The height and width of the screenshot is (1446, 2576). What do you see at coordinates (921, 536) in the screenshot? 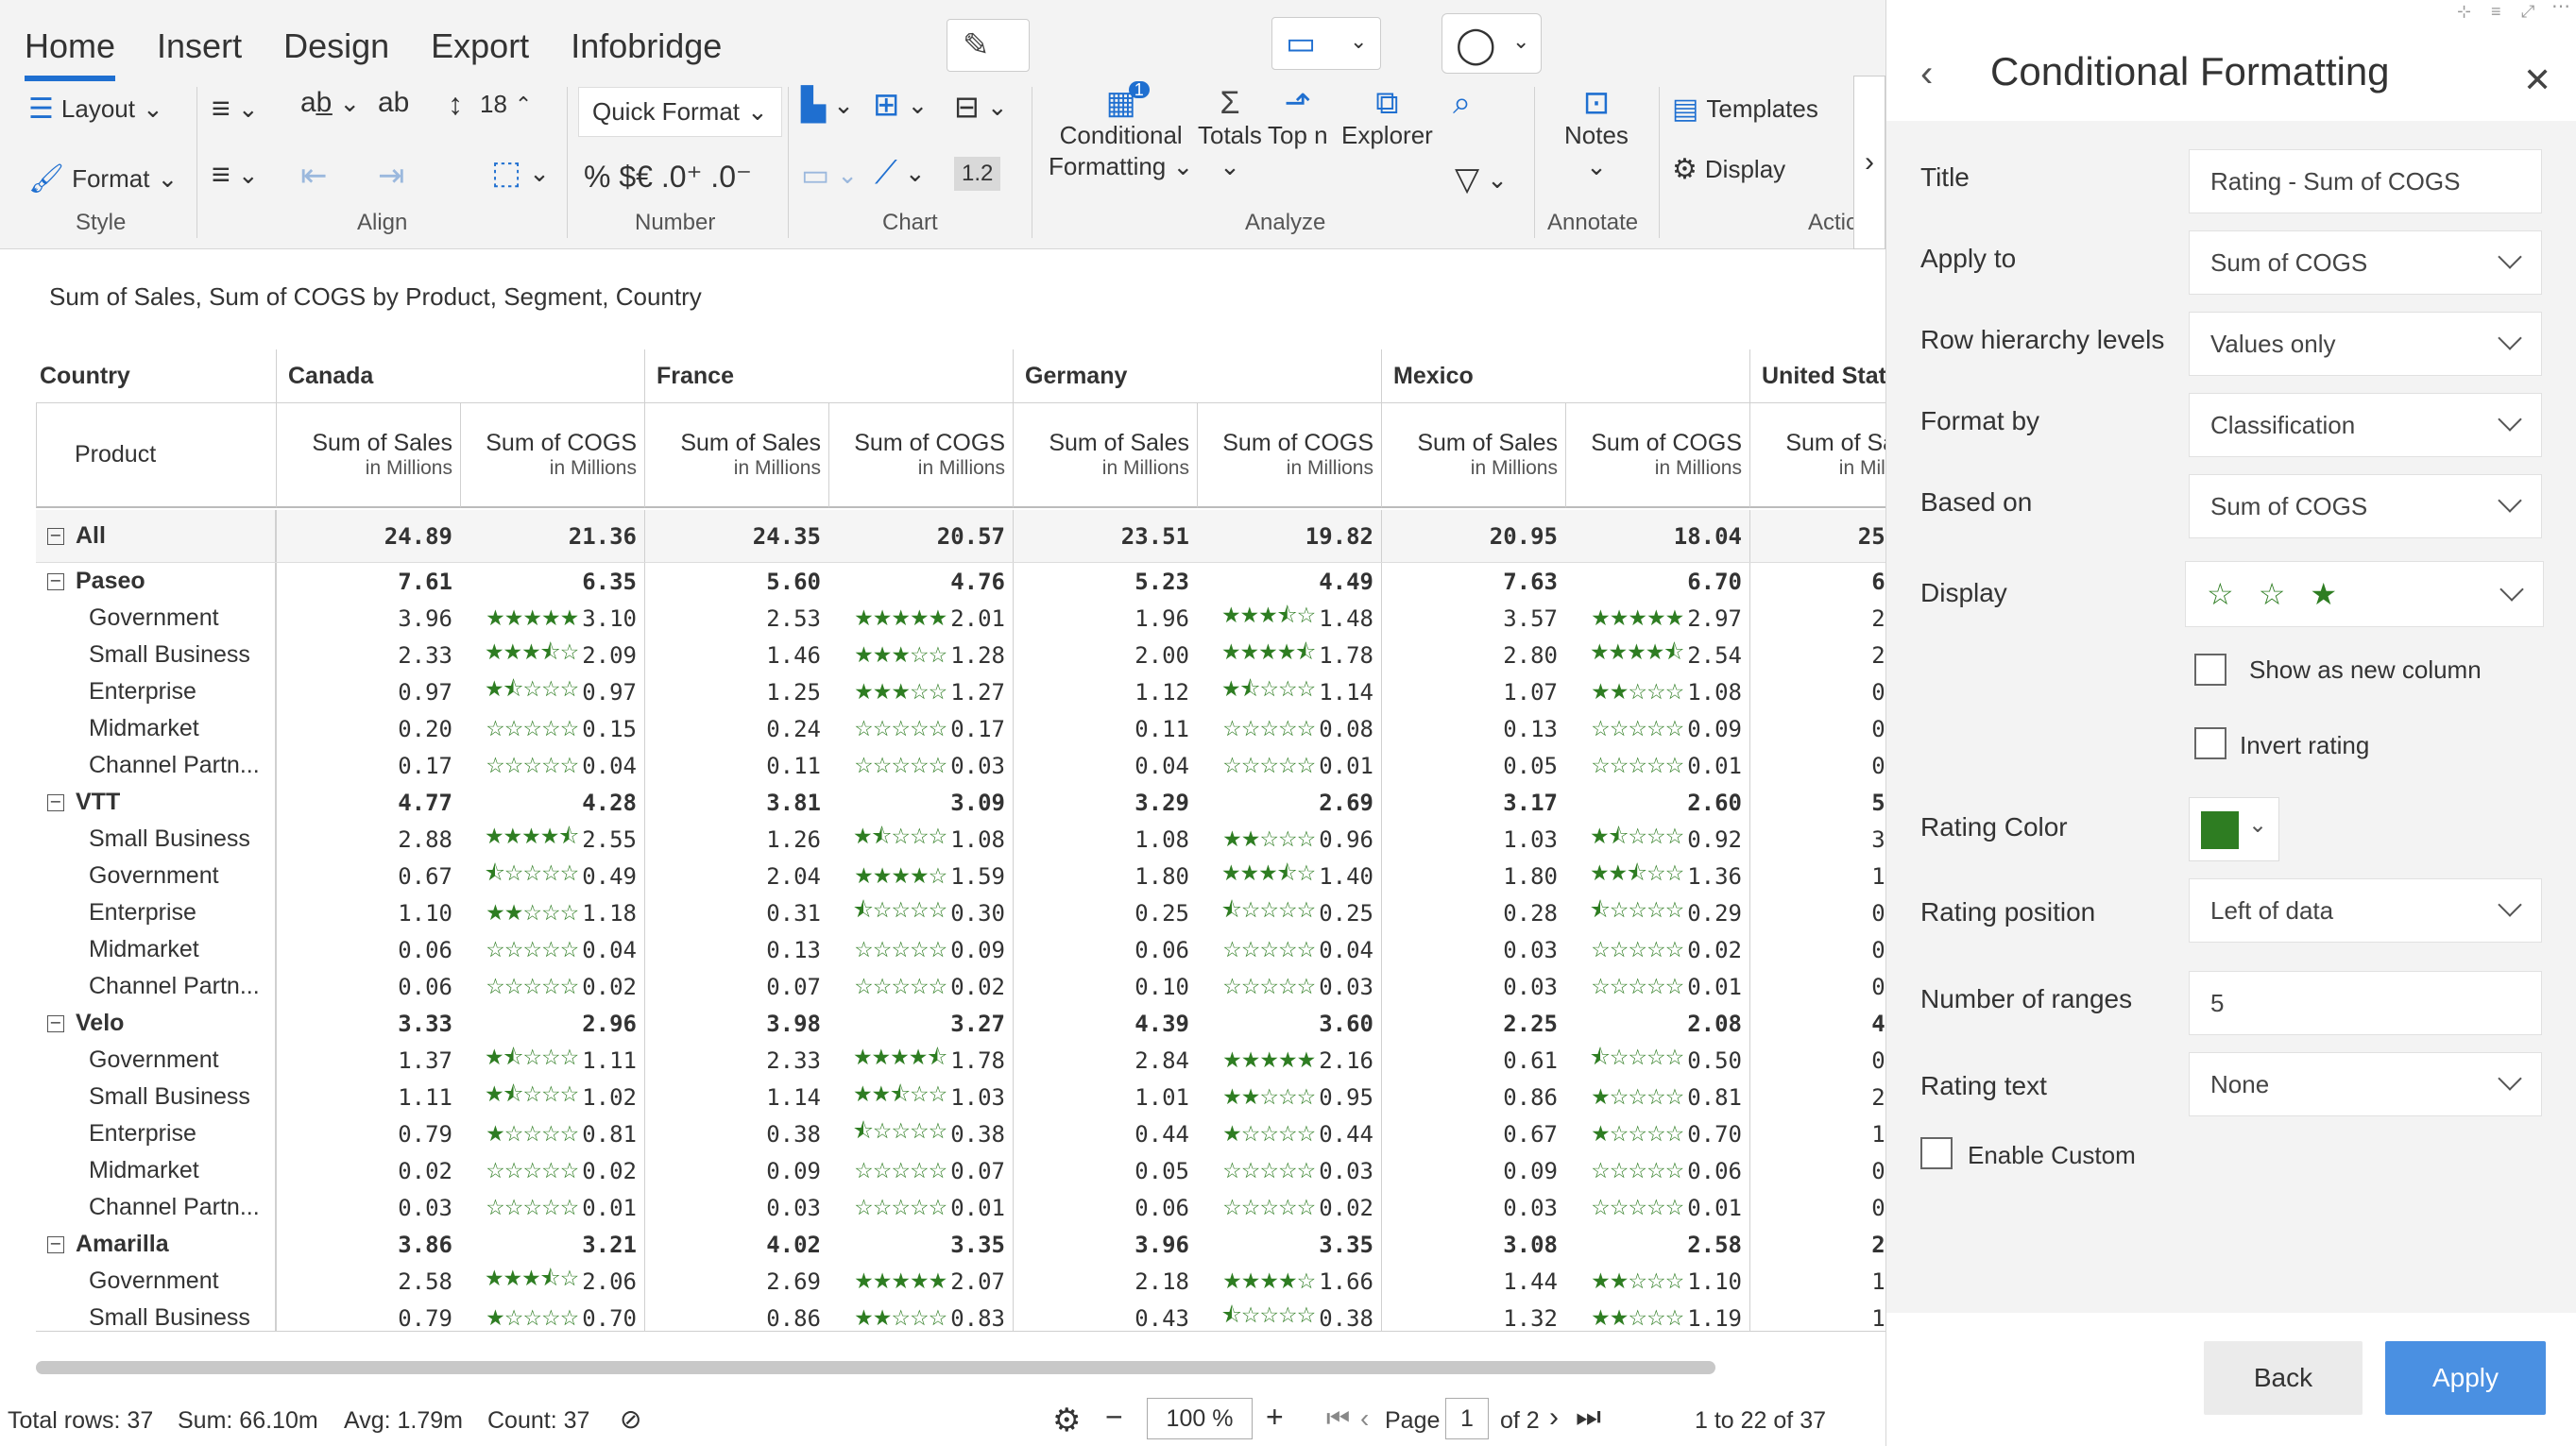
I see `cogs-cell: 20.57` at bounding box center [921, 536].